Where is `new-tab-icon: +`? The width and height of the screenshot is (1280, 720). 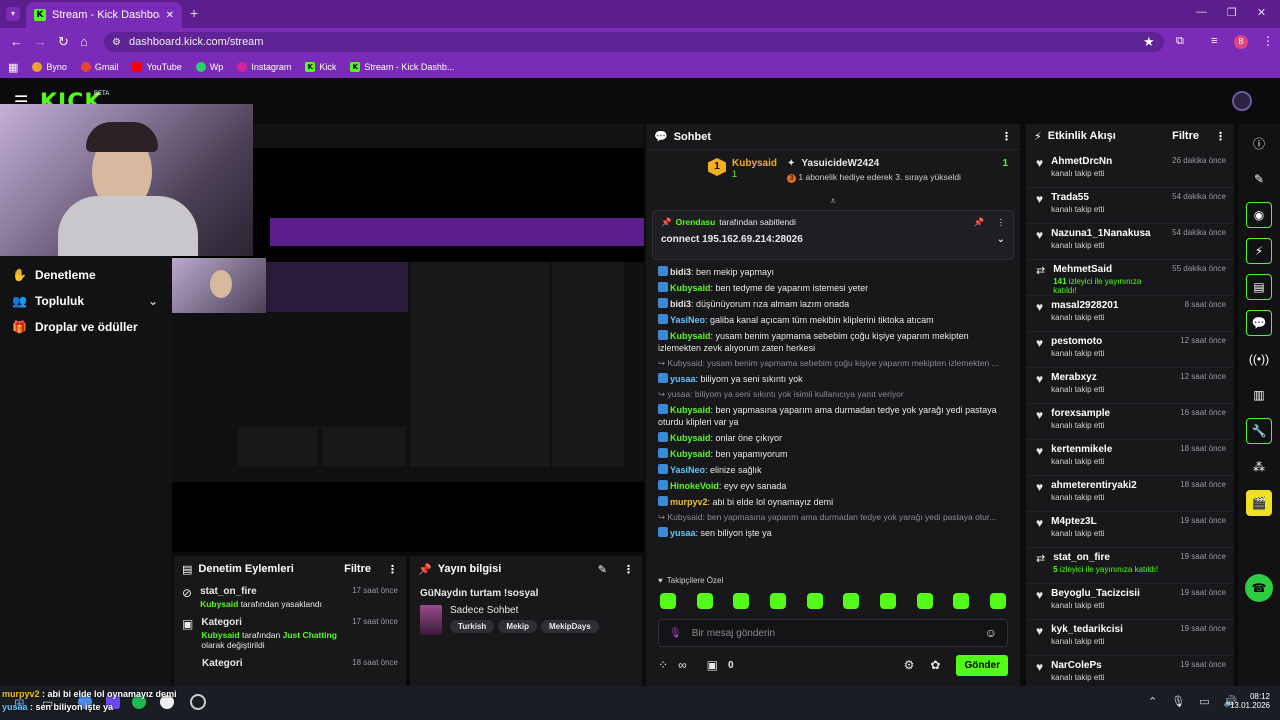 new-tab-icon: + is located at coordinates (194, 13).